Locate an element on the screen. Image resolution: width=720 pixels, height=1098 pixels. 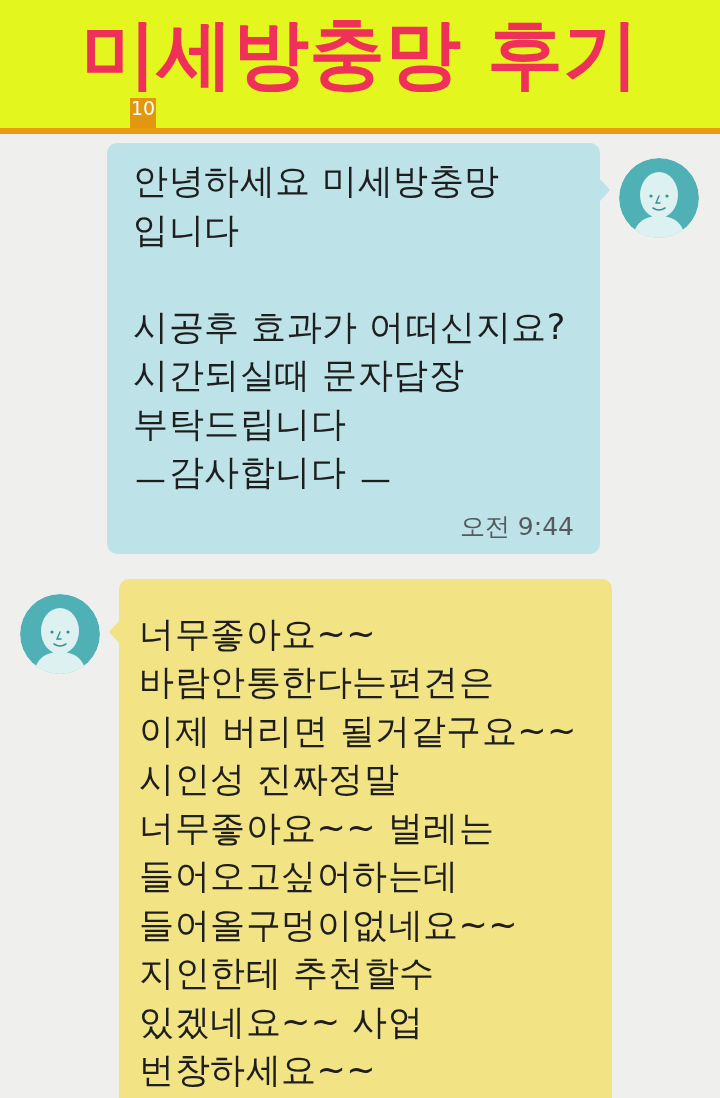
count-badge: 10 is located at coordinates (143, 113).